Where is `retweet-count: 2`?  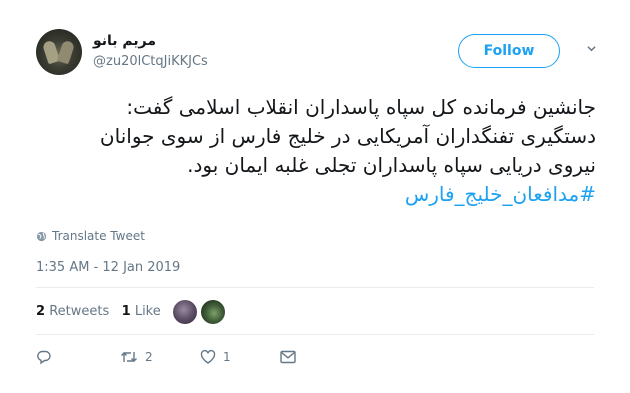 retweet-count: 2 is located at coordinates (149, 357).